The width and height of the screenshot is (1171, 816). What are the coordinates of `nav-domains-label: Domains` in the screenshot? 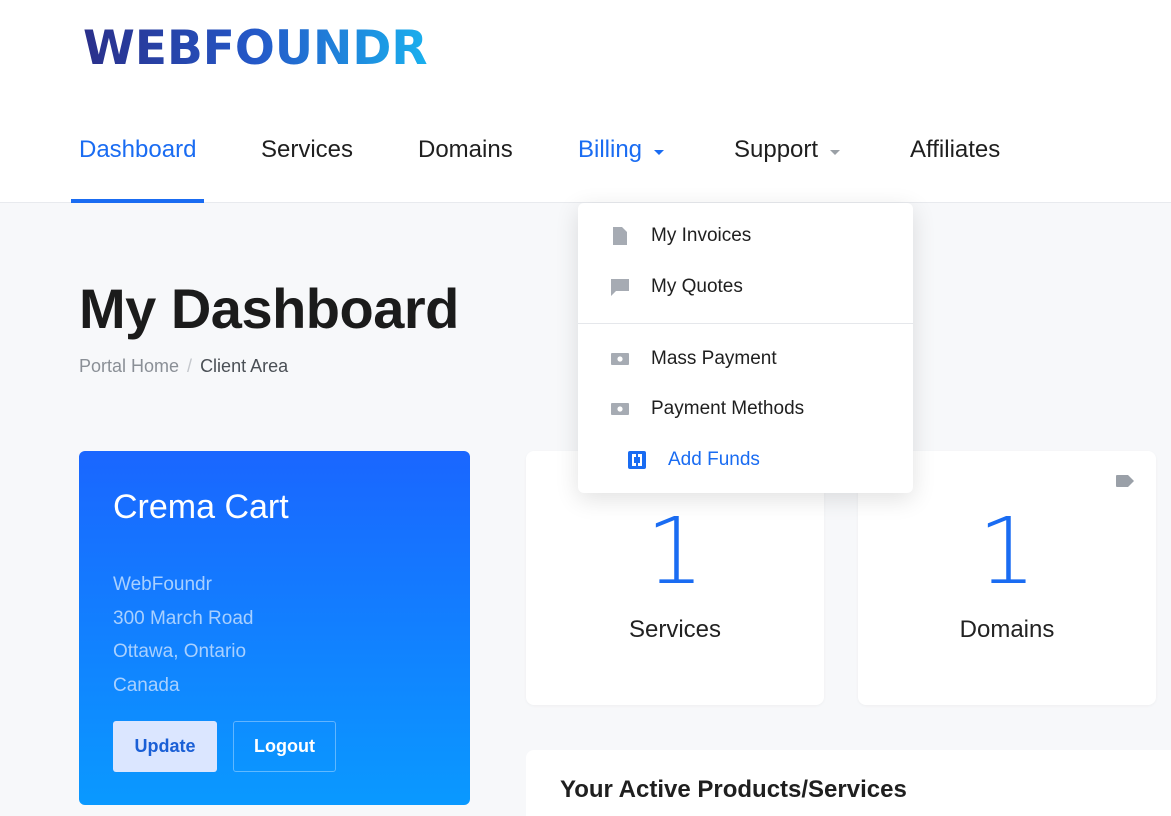 It's located at (465, 149).